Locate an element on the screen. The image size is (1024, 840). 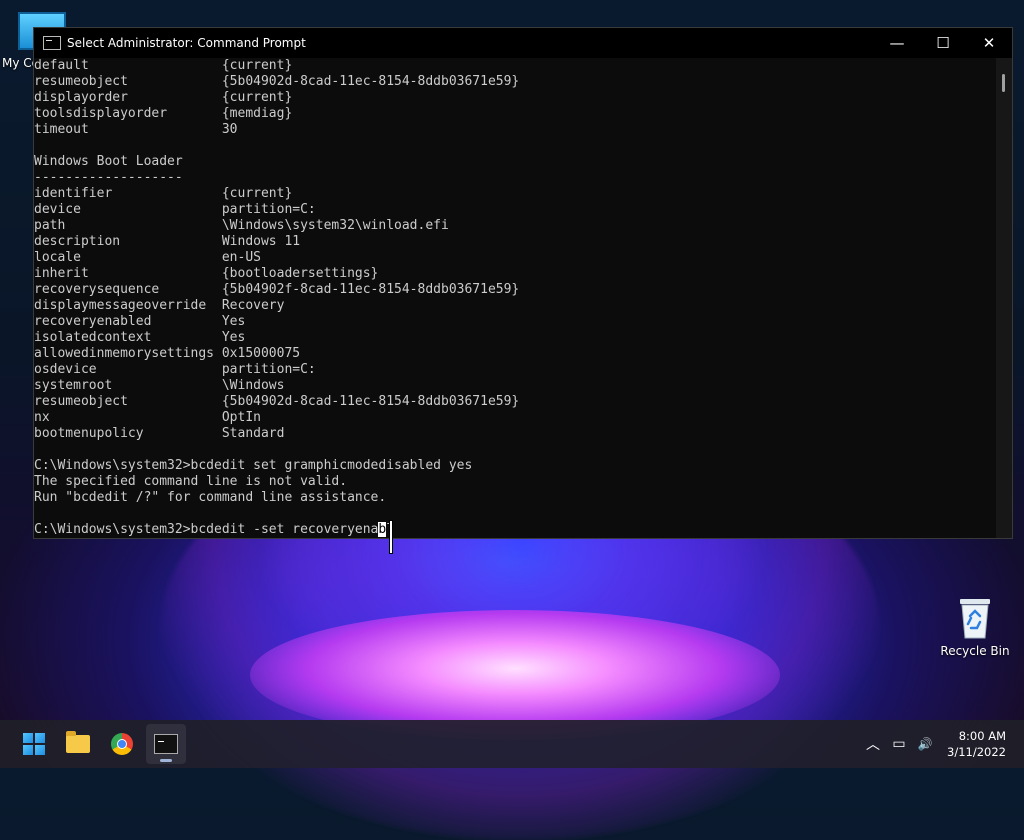
console-line: The specified command line is not valid. is located at coordinates (191, 481).